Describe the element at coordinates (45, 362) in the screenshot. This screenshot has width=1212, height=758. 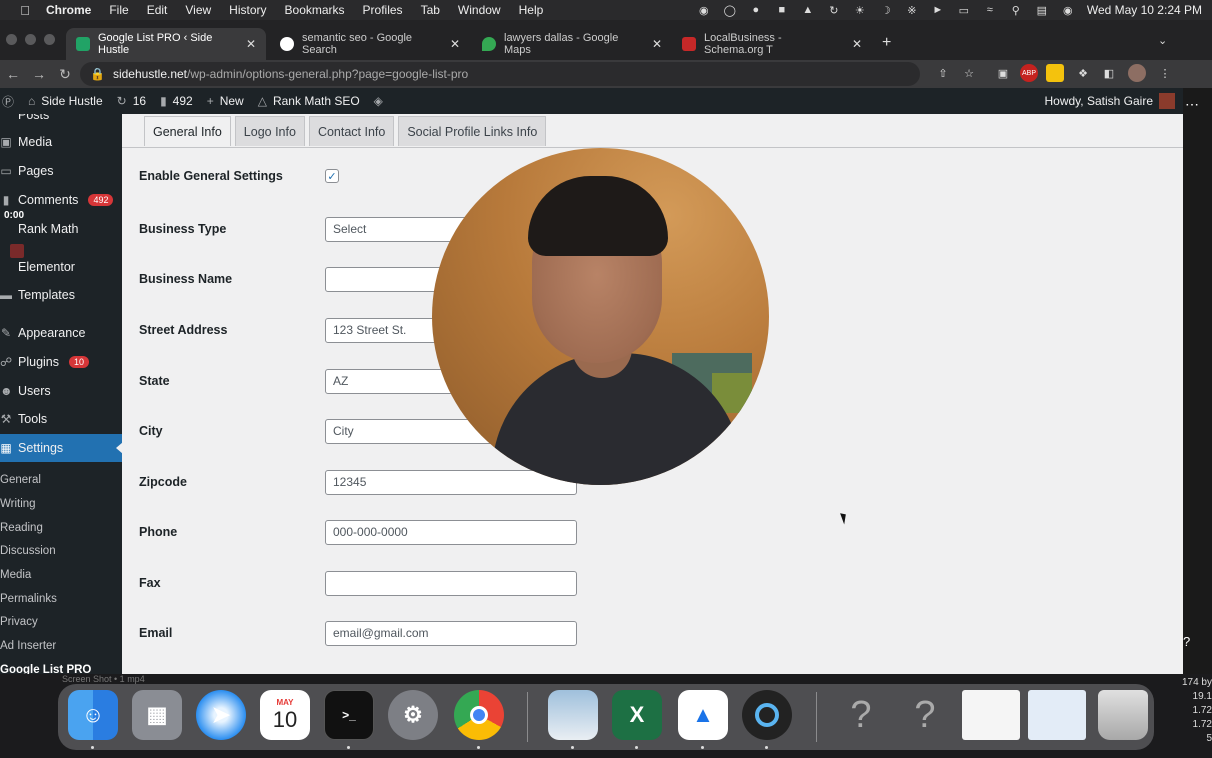
I see `sidebar-item-plugins: ☍ Plugins 10` at that location.